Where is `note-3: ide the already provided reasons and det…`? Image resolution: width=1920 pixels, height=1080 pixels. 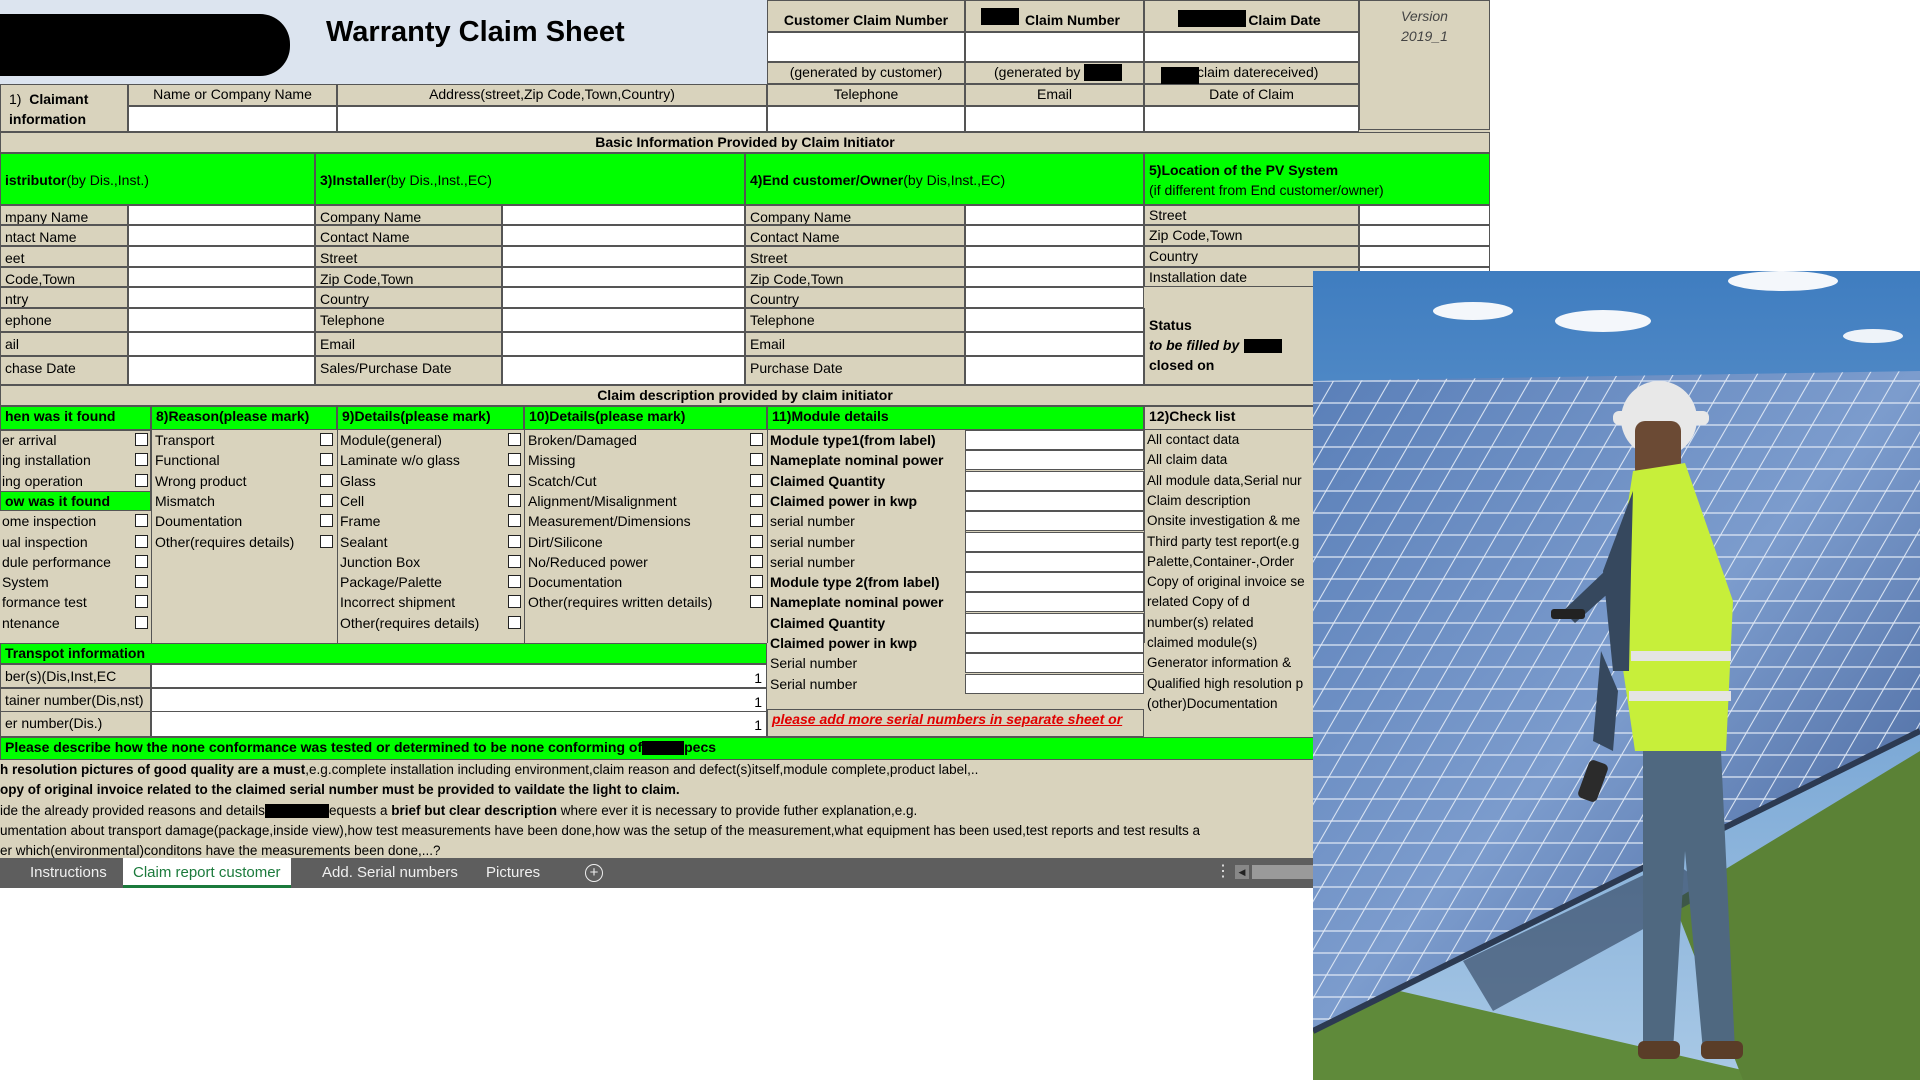 note-3: ide the already provided reasons and det… is located at coordinates (458, 811).